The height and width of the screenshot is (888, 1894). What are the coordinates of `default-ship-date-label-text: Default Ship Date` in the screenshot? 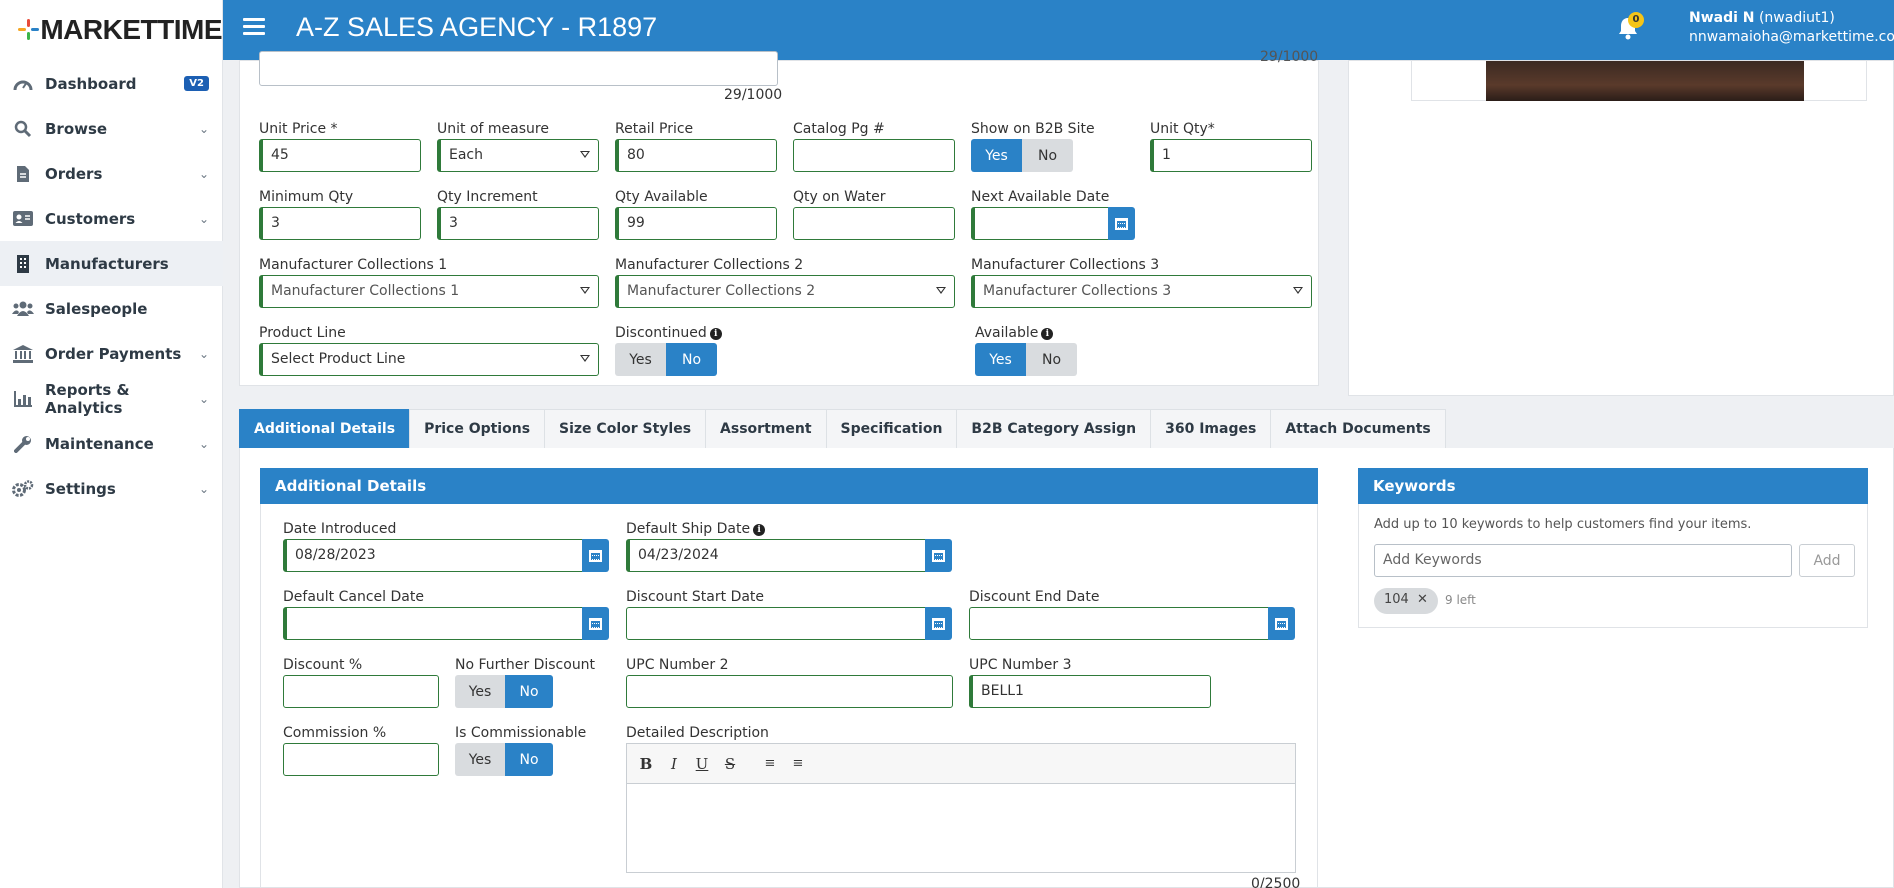 It's located at (688, 529).